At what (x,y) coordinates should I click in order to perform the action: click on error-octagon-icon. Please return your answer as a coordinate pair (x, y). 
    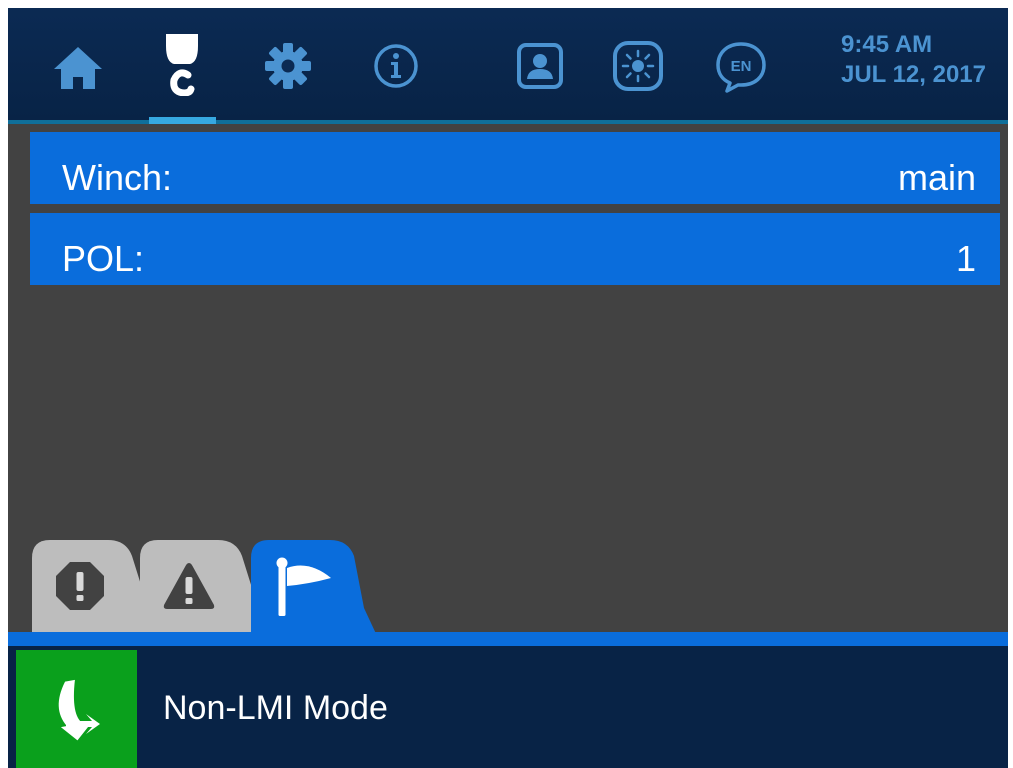
    Looking at the image, I should click on (80, 586).